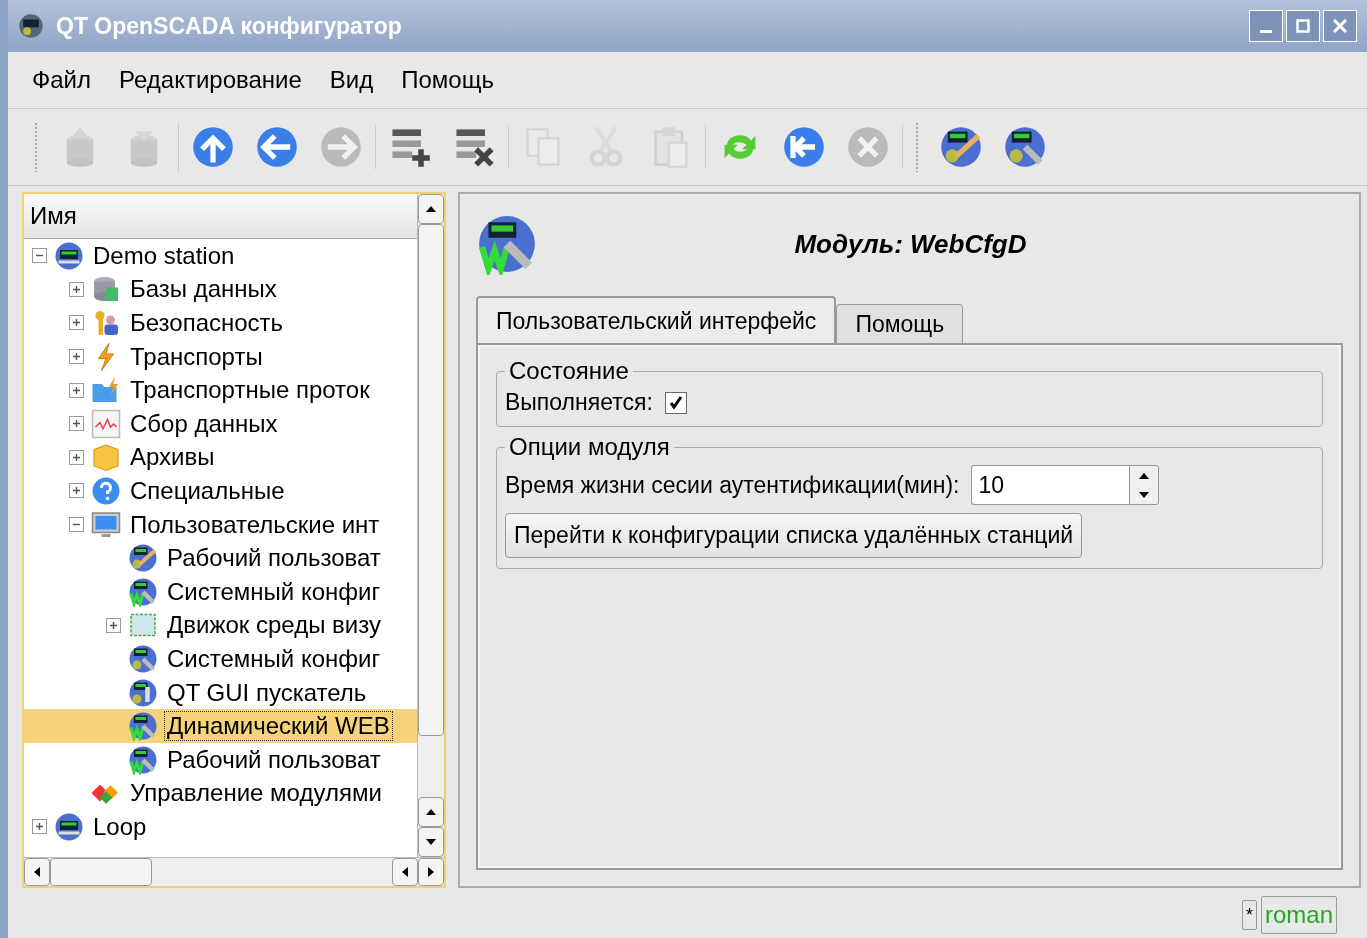 The image size is (1367, 938). I want to click on menu-item: Файл, so click(61, 80).